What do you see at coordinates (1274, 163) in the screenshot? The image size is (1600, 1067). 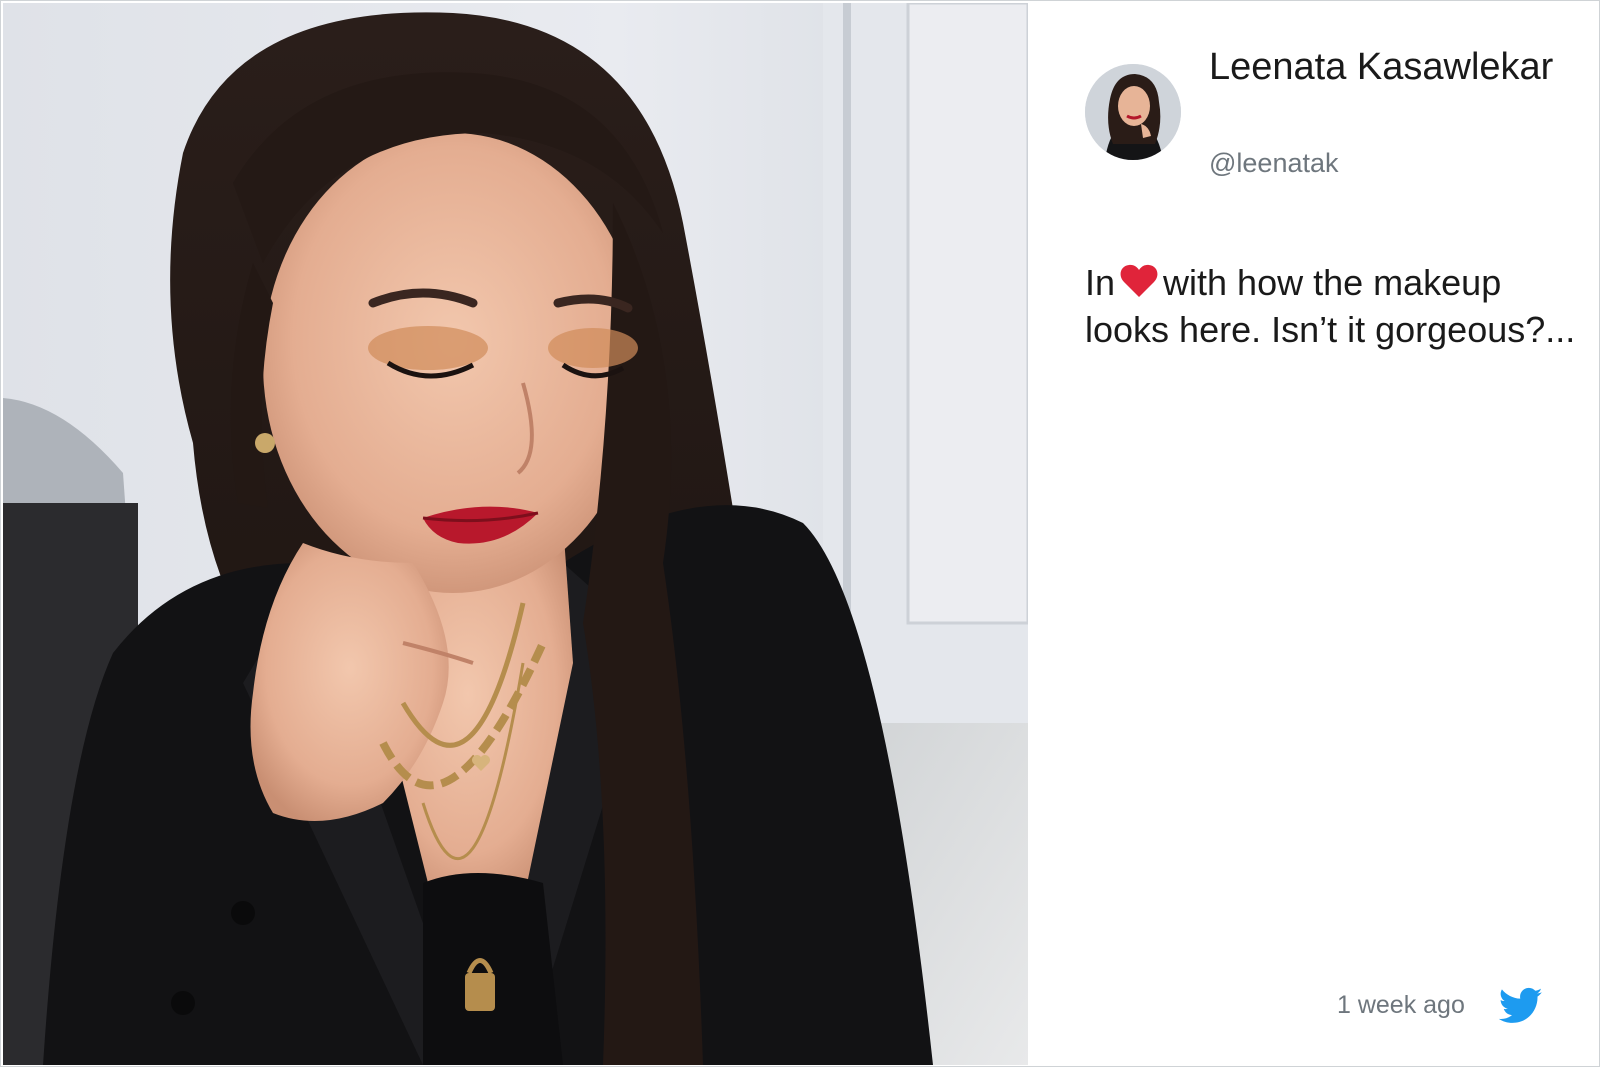 I see `user-handle: @leenatak` at bounding box center [1274, 163].